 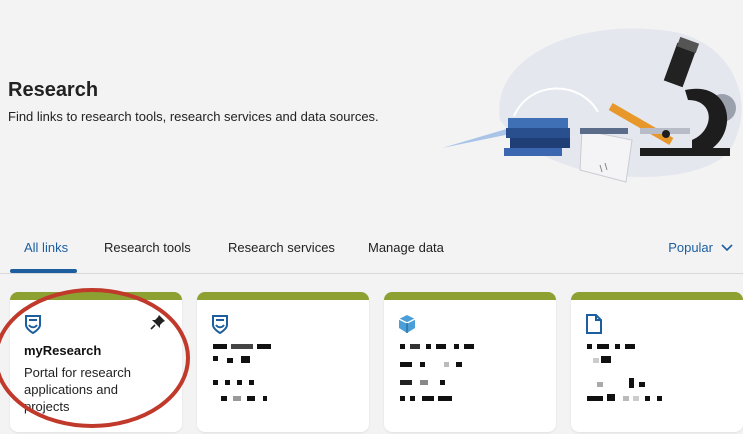 What do you see at coordinates (690, 247) in the screenshot?
I see `sort-label: Popular` at bounding box center [690, 247].